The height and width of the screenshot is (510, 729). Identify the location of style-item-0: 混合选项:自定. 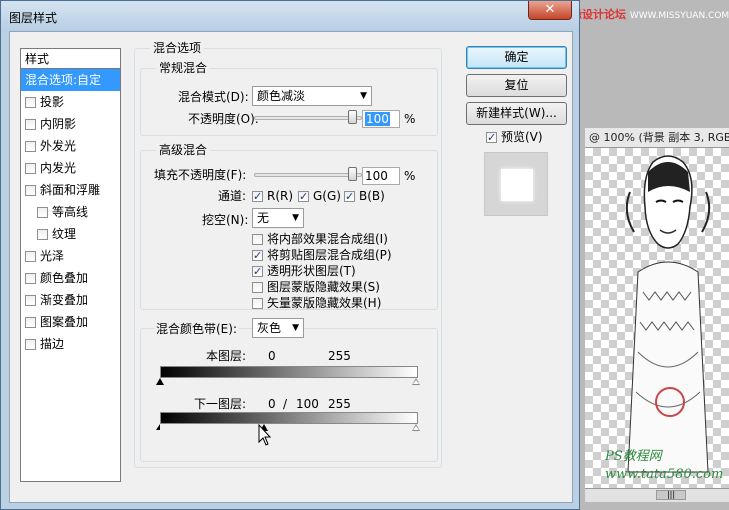
(70, 80).